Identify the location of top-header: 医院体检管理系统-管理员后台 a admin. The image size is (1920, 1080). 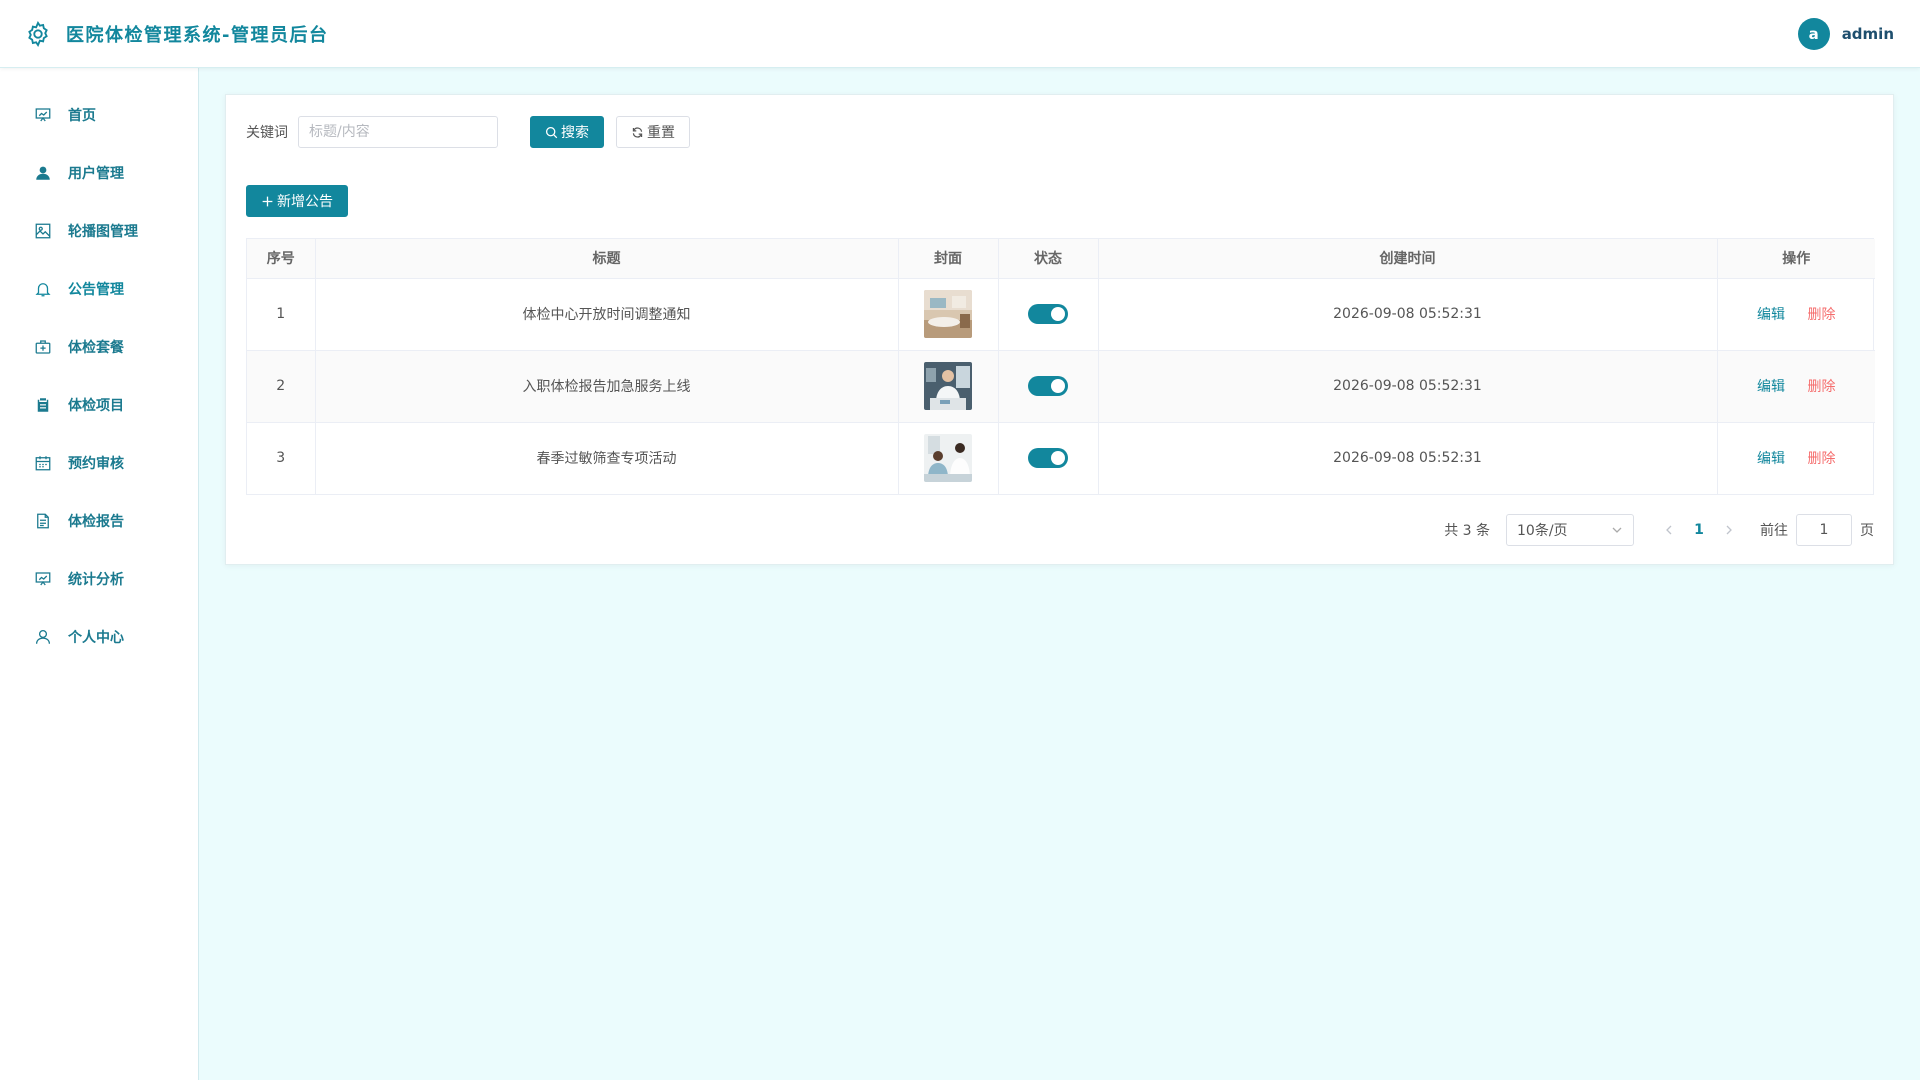
(960, 34).